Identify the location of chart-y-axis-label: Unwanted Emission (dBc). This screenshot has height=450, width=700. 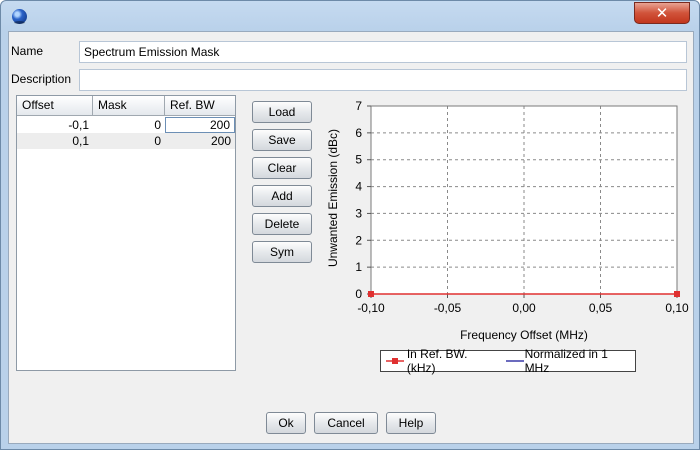
(333, 198).